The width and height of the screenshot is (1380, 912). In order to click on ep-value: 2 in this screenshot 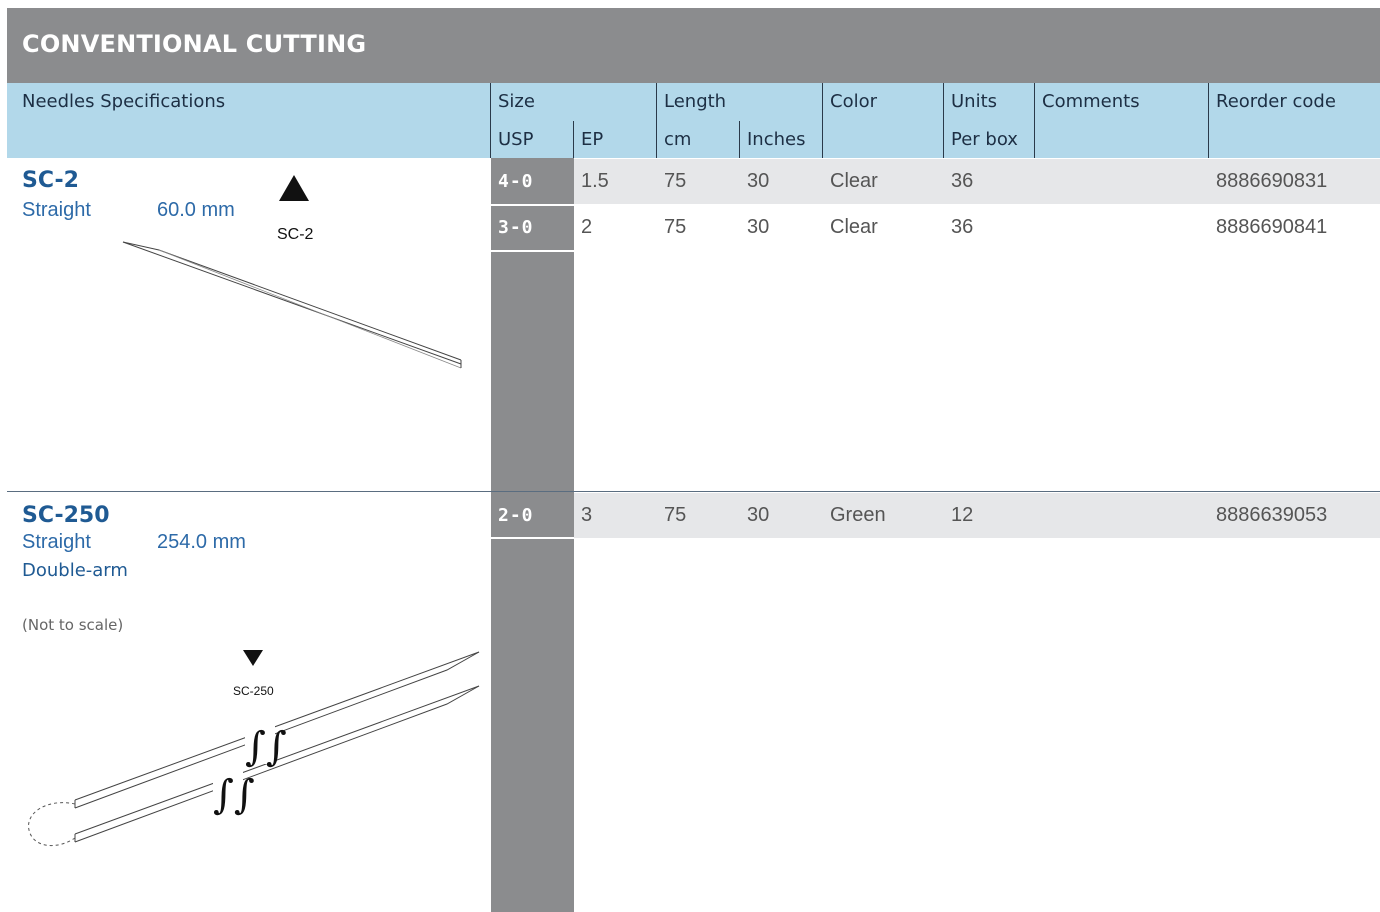, I will do `click(587, 227)`.